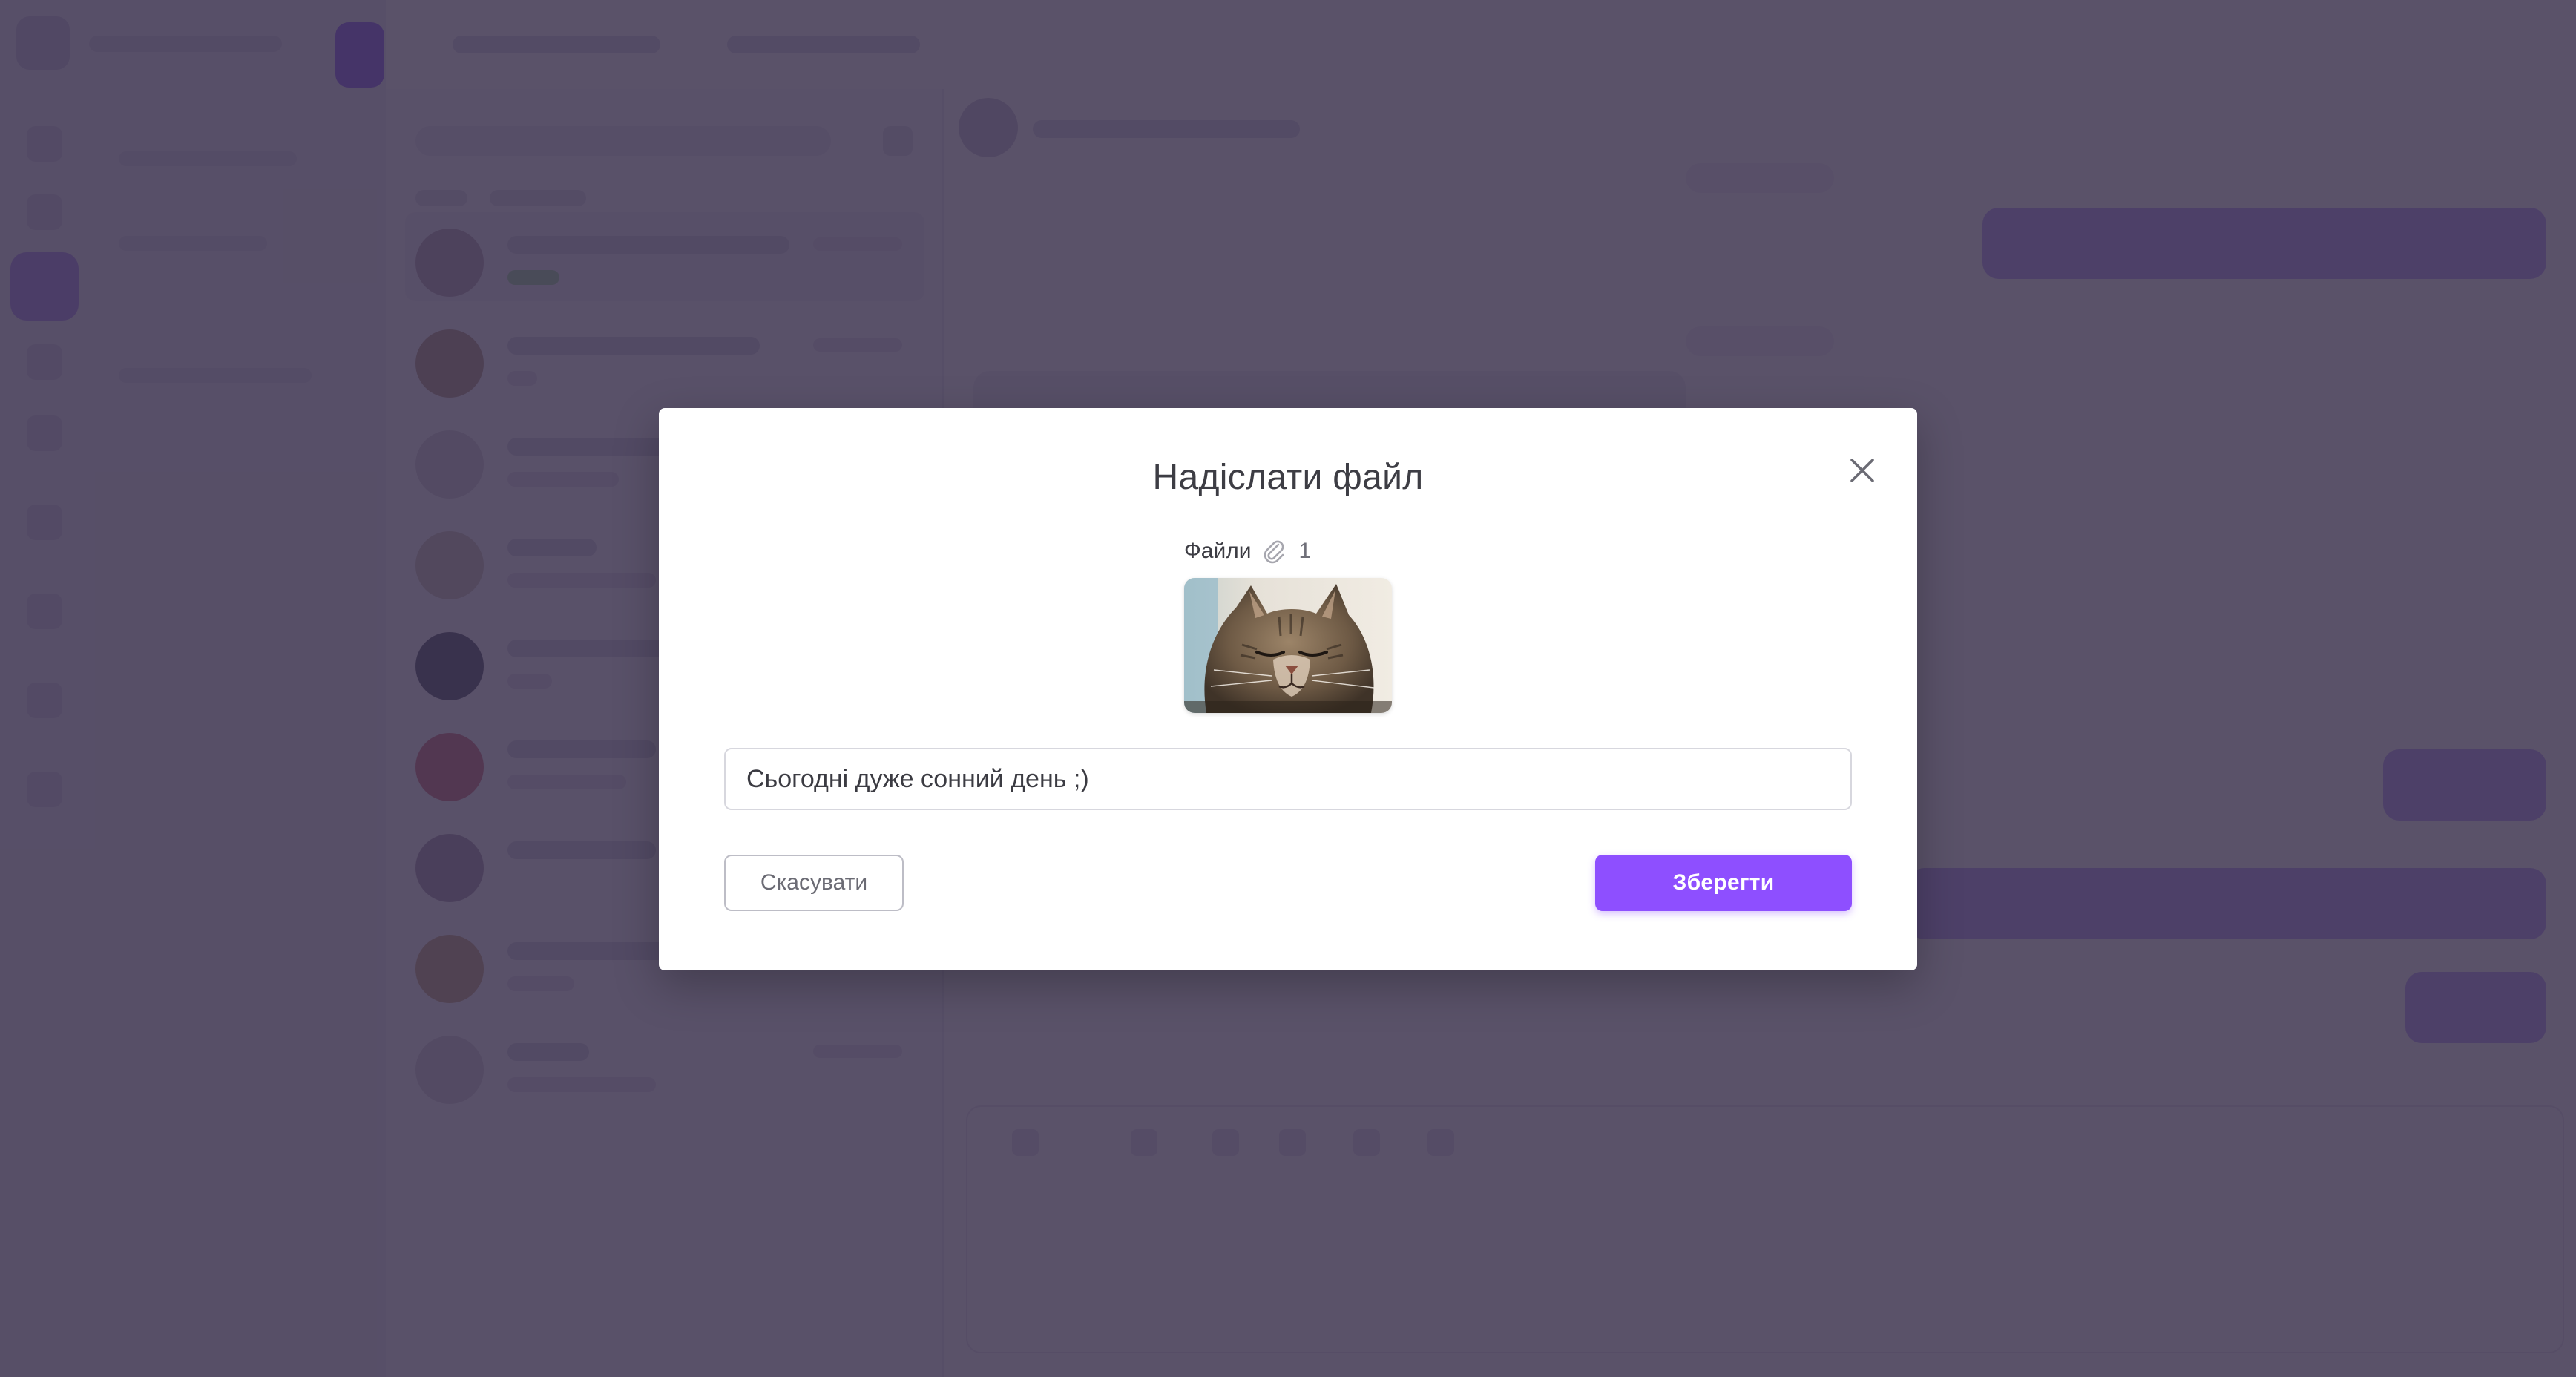 The image size is (2576, 1377). I want to click on cat-photo, so click(1288, 645).